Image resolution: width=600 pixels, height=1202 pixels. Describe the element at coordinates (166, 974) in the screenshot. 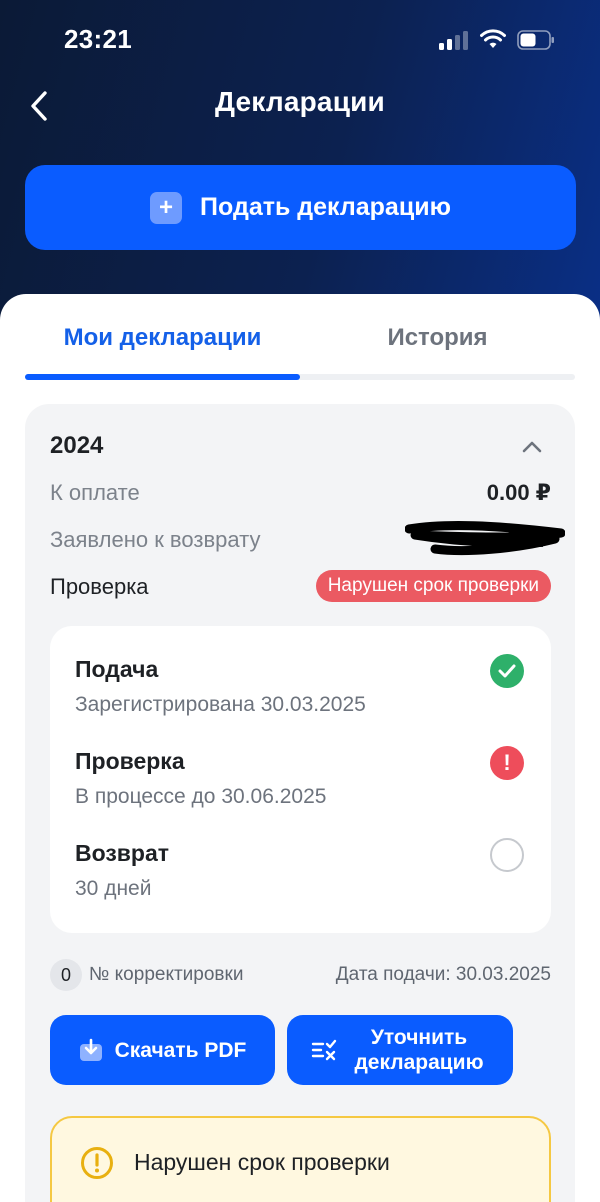

I see `correction-label: № корректировки` at that location.